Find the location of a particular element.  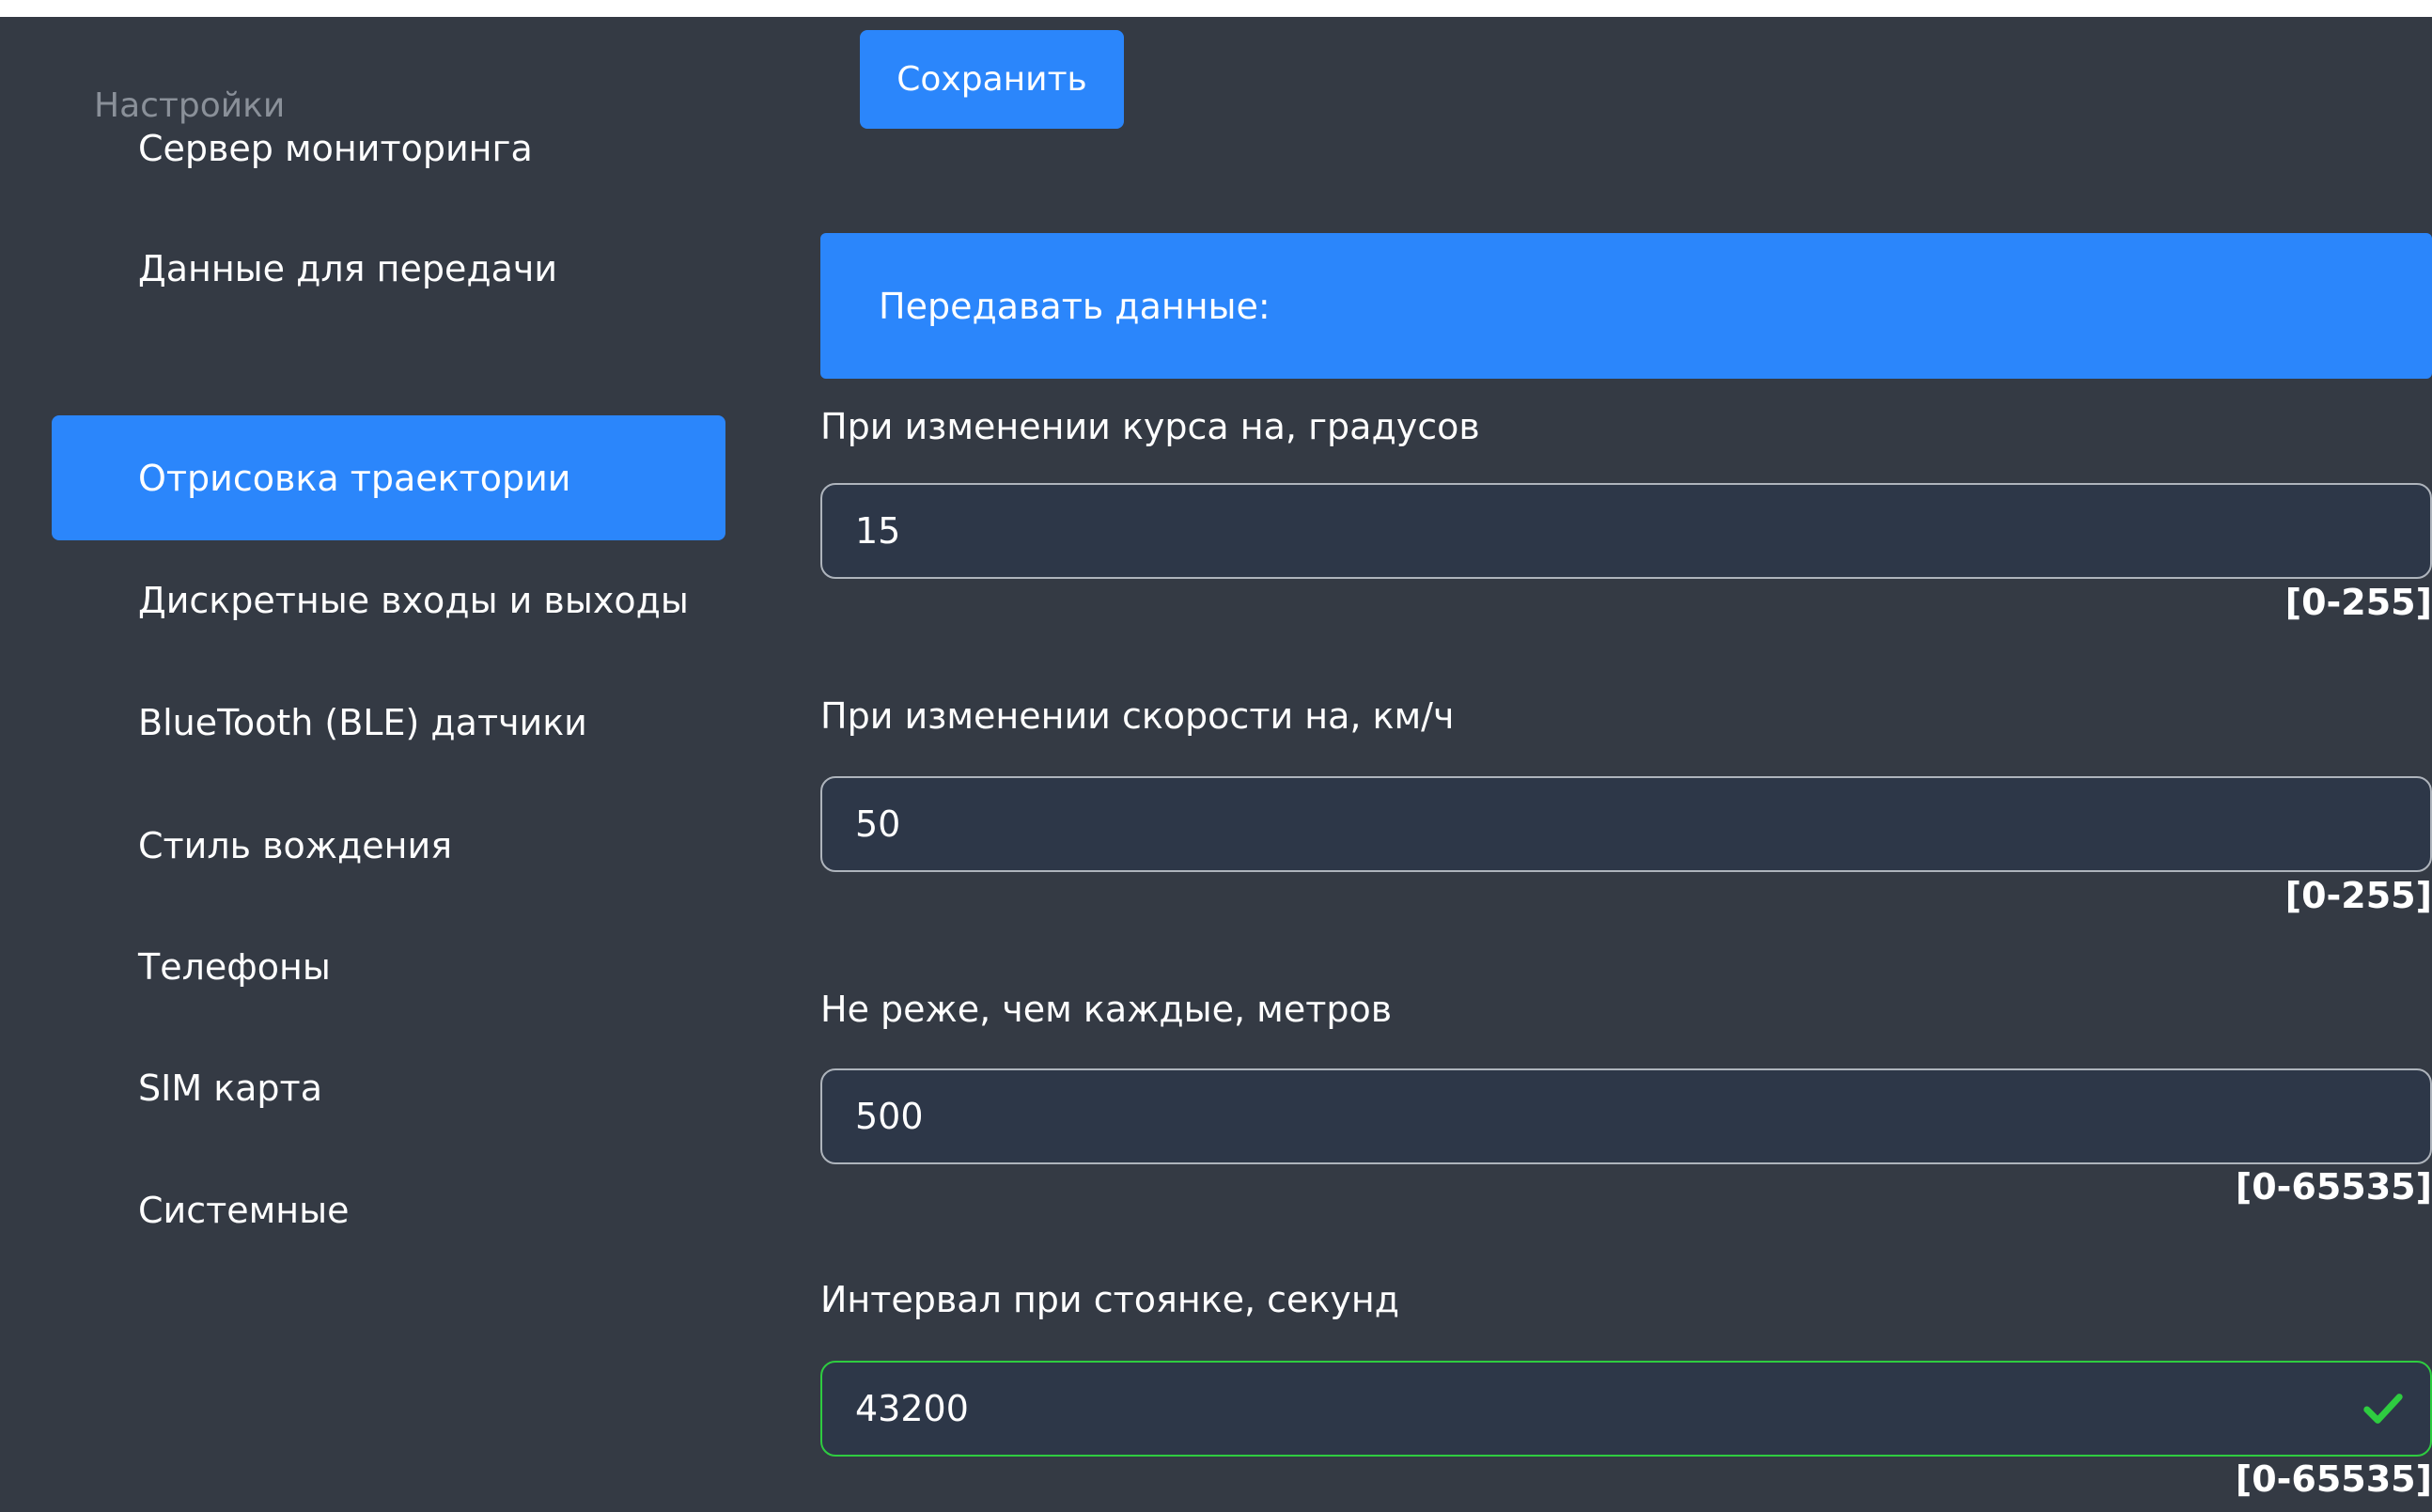

sidebar-item-label: Дискретные входы и выходы is located at coordinates (413, 600).